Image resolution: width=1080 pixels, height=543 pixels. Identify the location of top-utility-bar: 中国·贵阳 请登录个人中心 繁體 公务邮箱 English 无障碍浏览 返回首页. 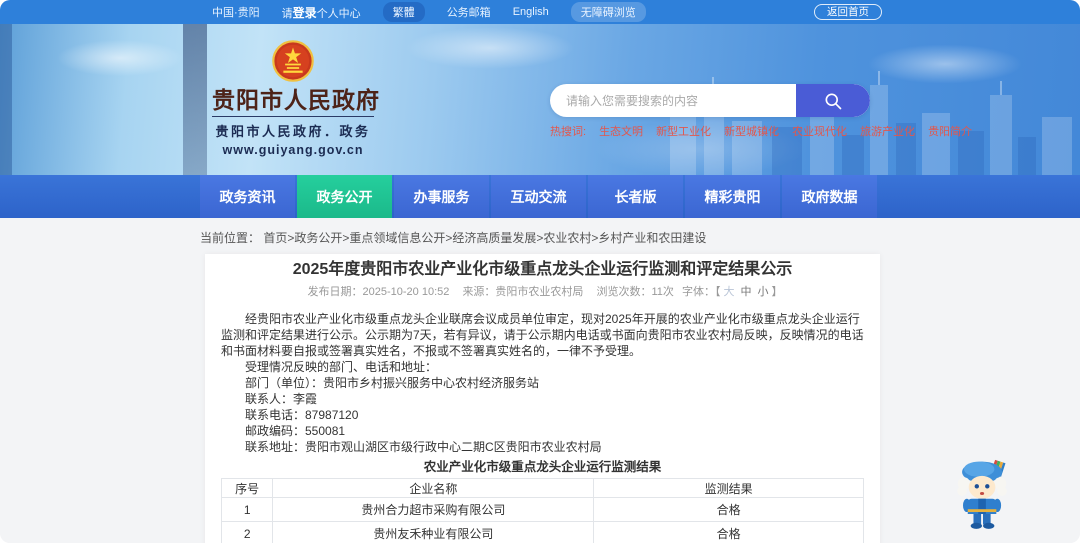
(540, 12).